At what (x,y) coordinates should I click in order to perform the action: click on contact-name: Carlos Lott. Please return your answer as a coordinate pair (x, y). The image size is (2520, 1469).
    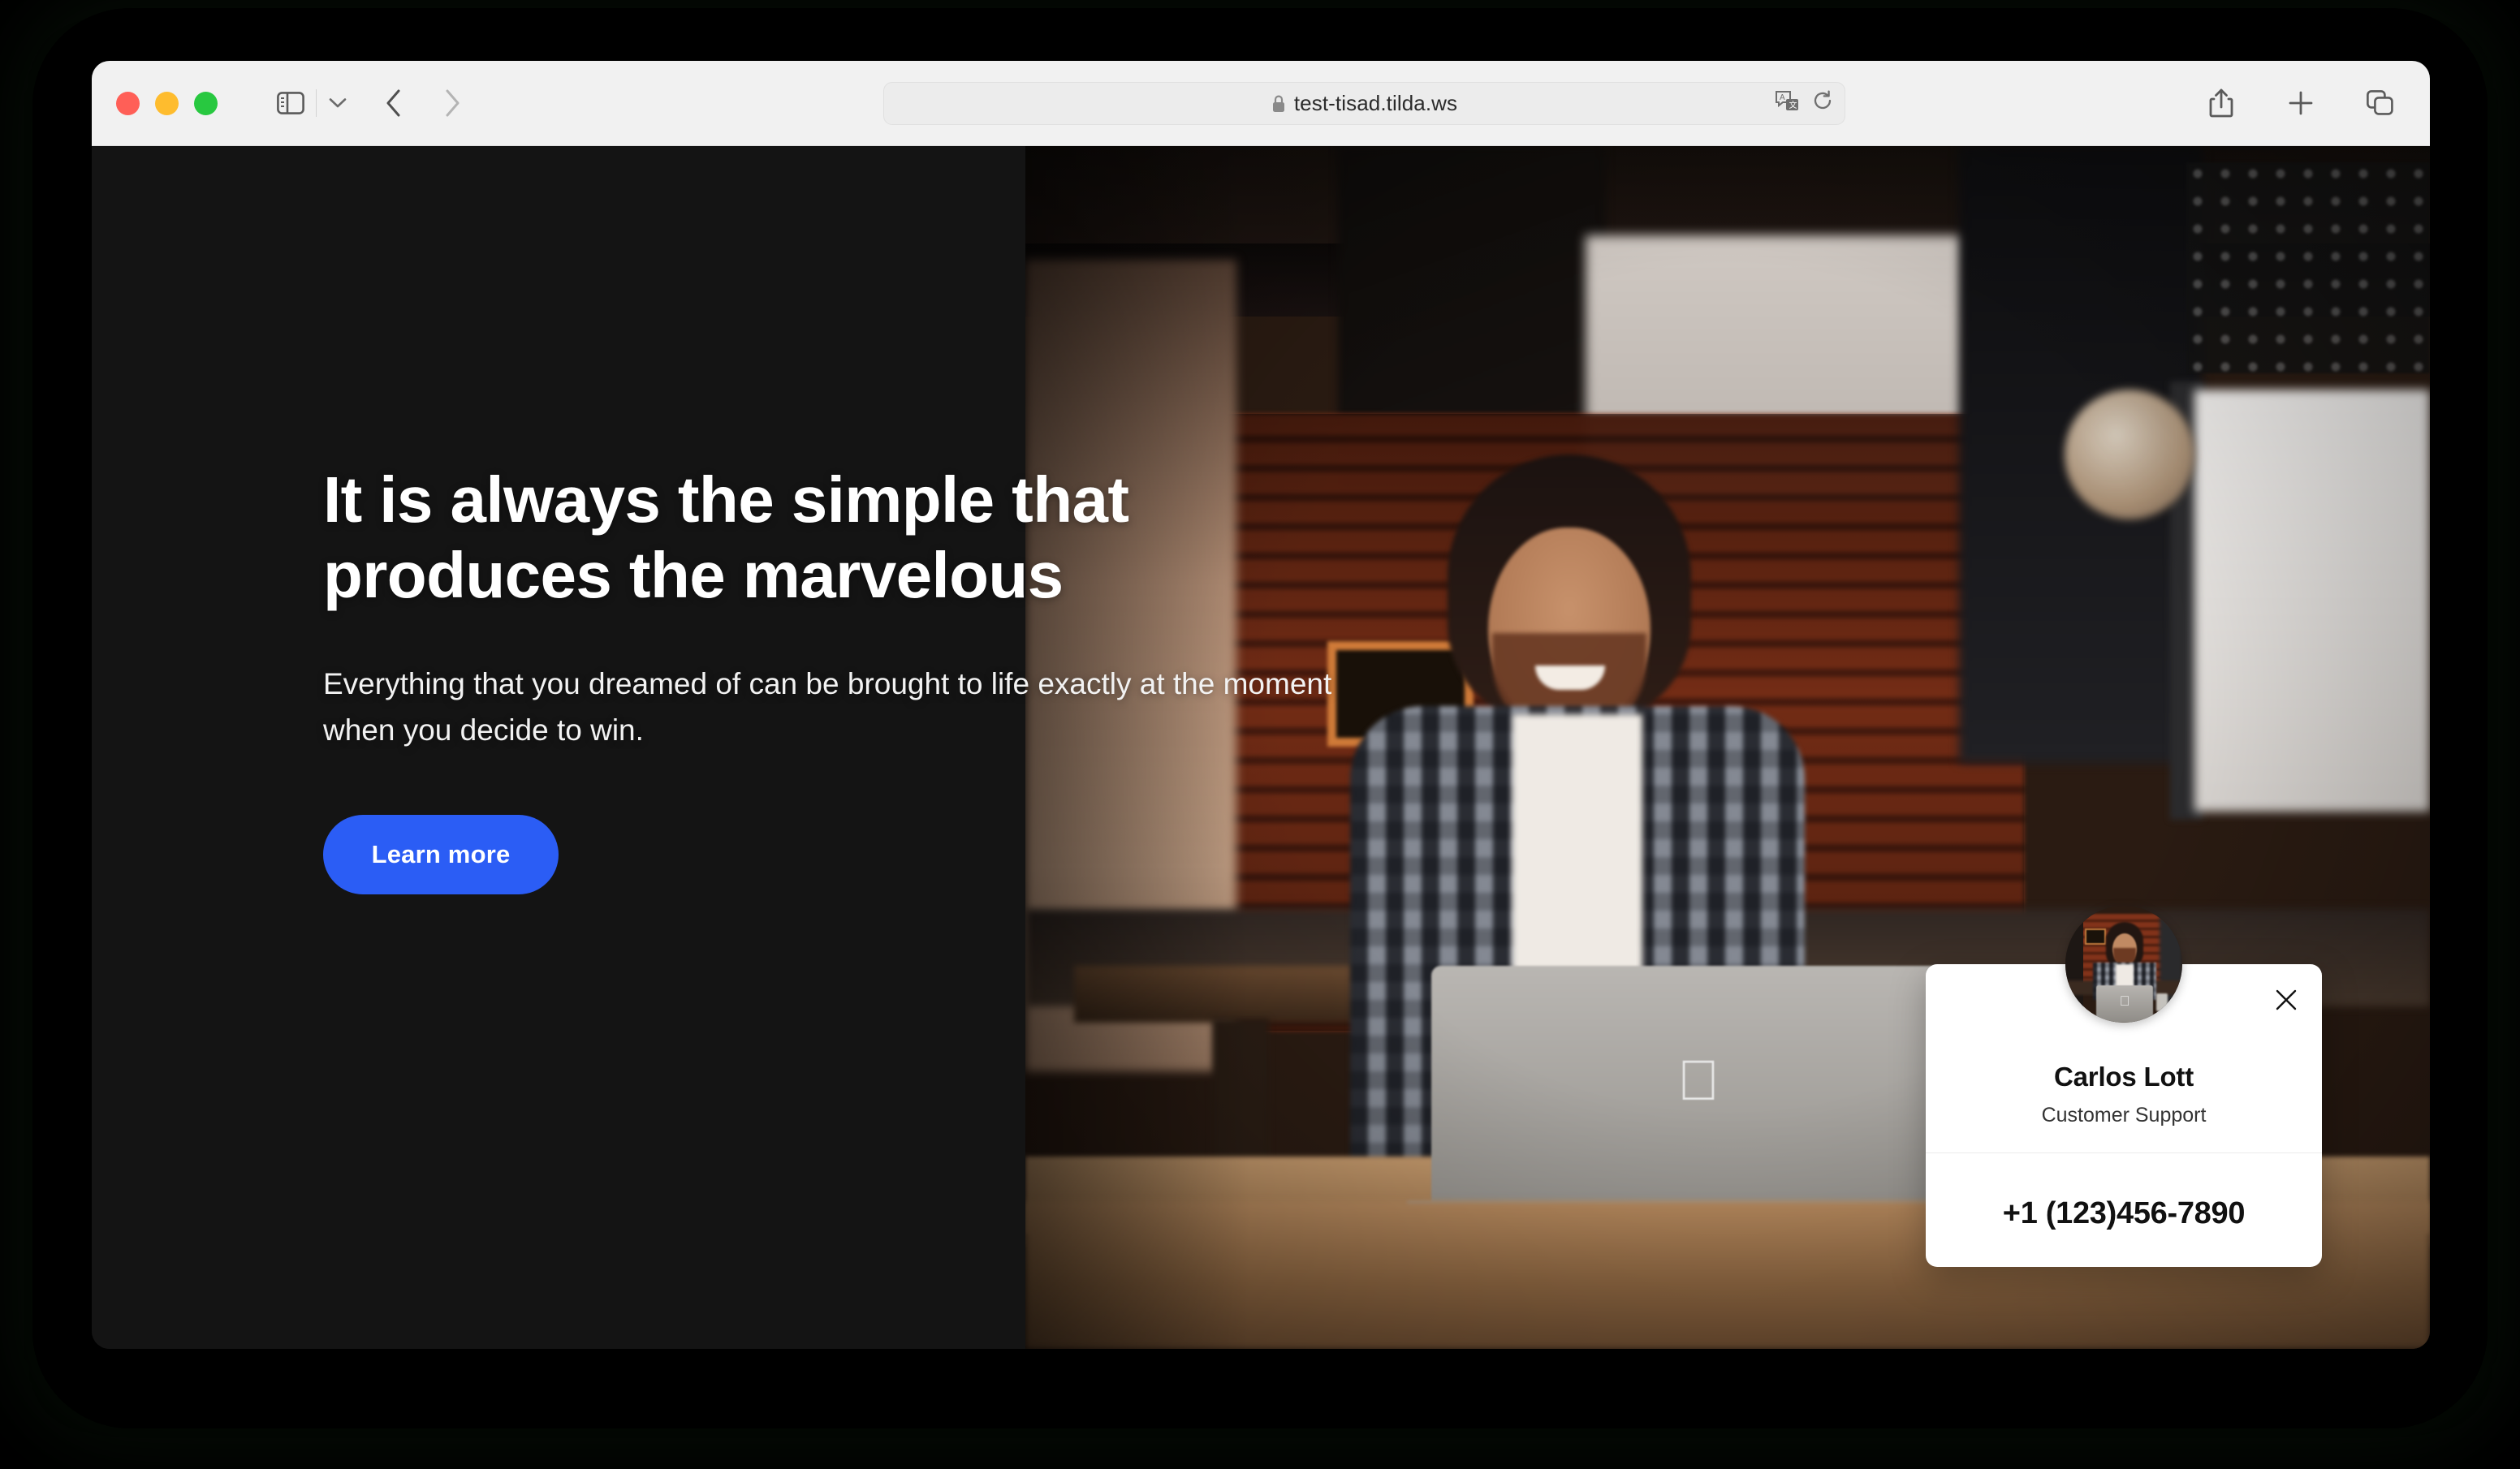
    Looking at the image, I should click on (2124, 1077).